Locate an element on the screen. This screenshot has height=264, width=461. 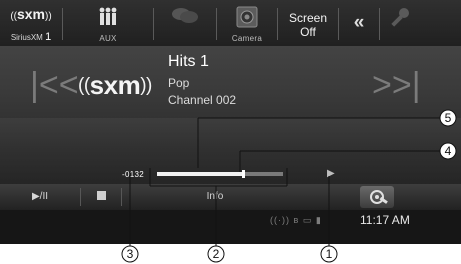
callout-5-label: 5 is located at coordinates (448, 118).